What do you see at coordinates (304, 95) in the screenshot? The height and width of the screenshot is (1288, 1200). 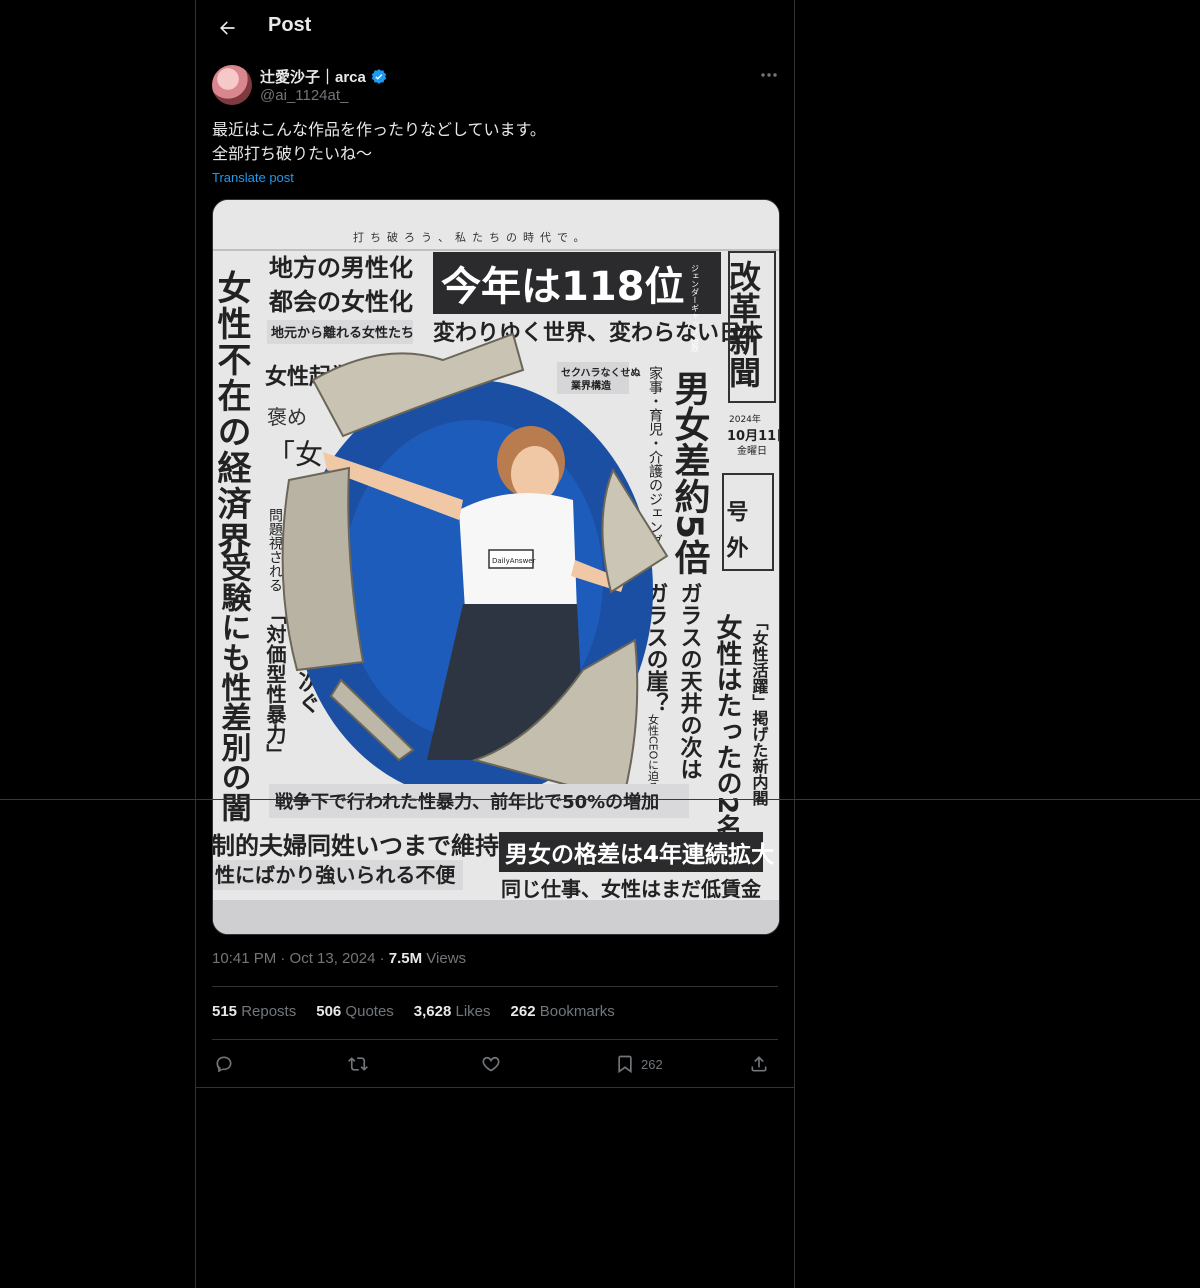 I see `author-handle: @ai_1124at_` at bounding box center [304, 95].